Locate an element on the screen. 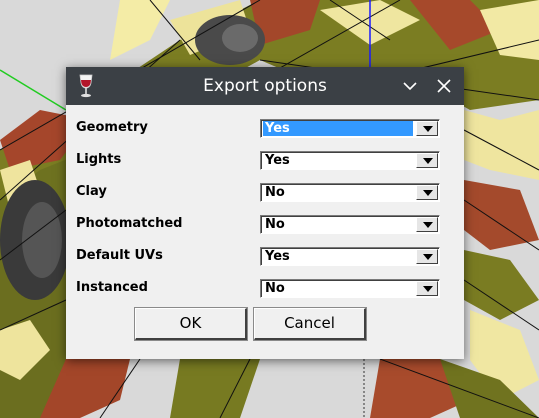  instanced-select: No is located at coordinates (350, 288).